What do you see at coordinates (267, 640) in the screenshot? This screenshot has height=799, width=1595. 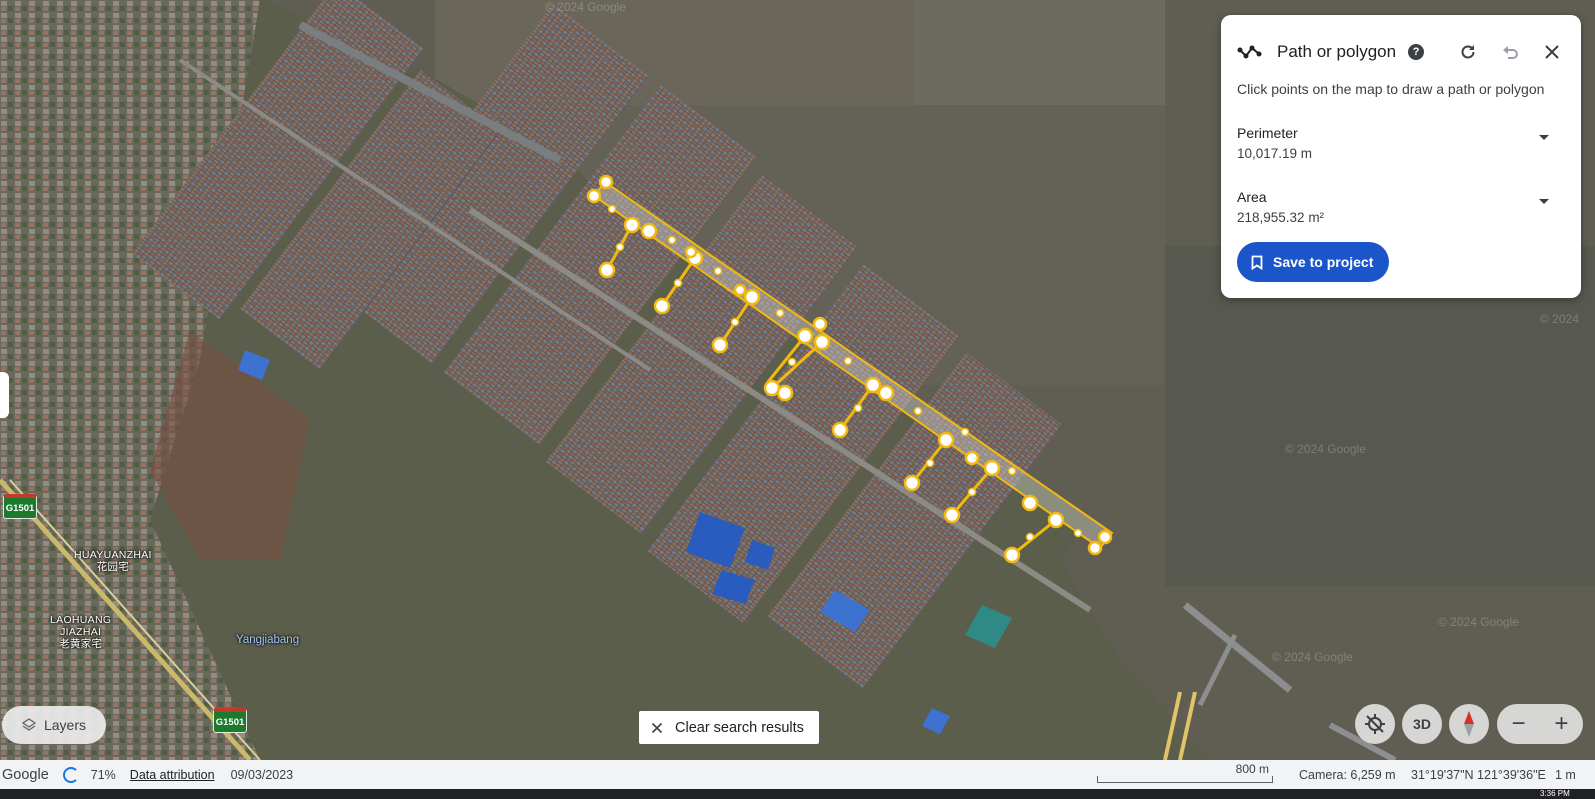 I see `road-label: Yangjiabang` at bounding box center [267, 640].